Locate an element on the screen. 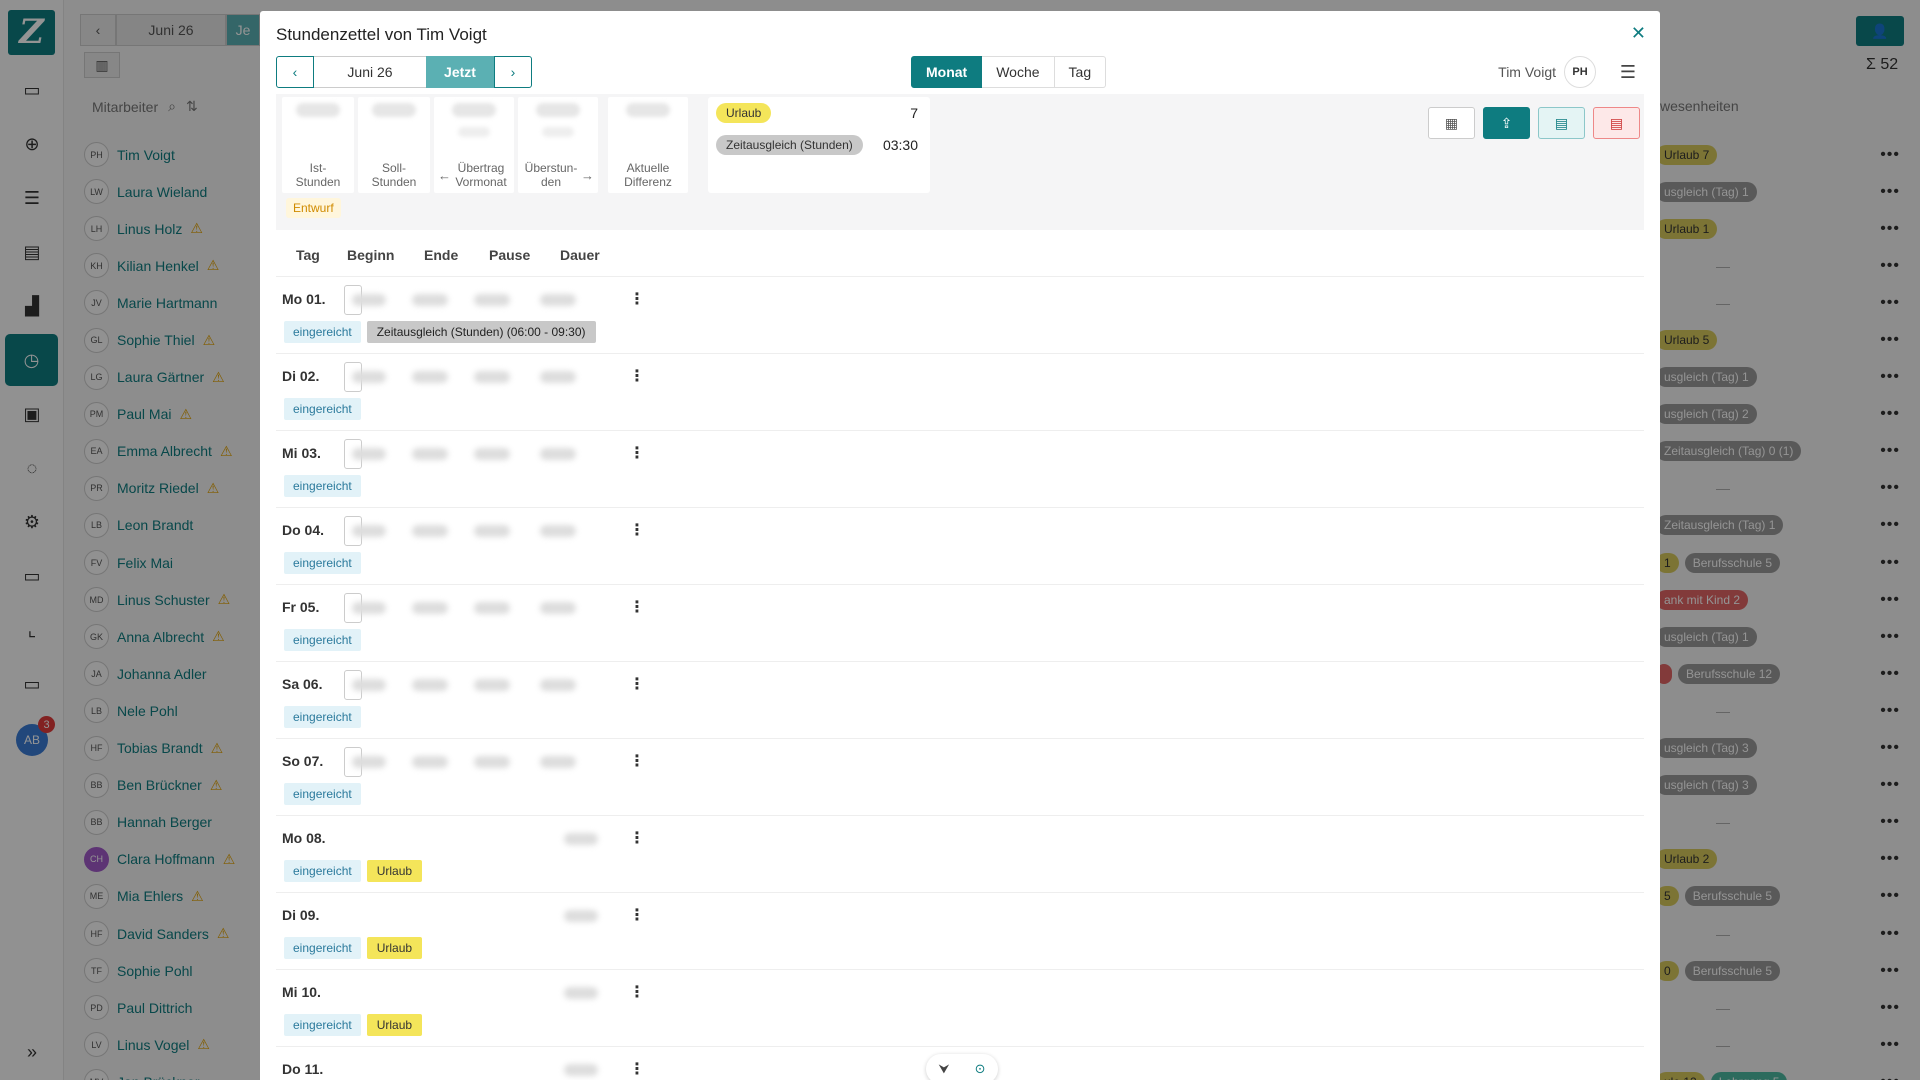  absence-value: 7 is located at coordinates (914, 113).